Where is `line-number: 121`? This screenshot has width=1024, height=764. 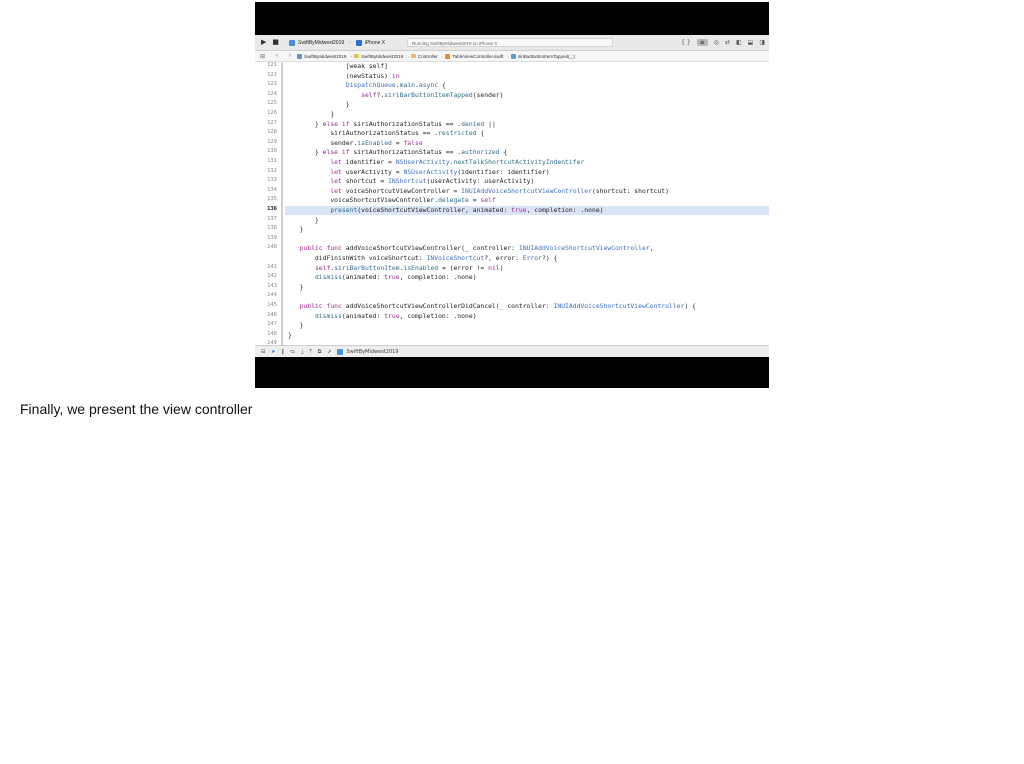
line-number: 121 is located at coordinates (272, 65).